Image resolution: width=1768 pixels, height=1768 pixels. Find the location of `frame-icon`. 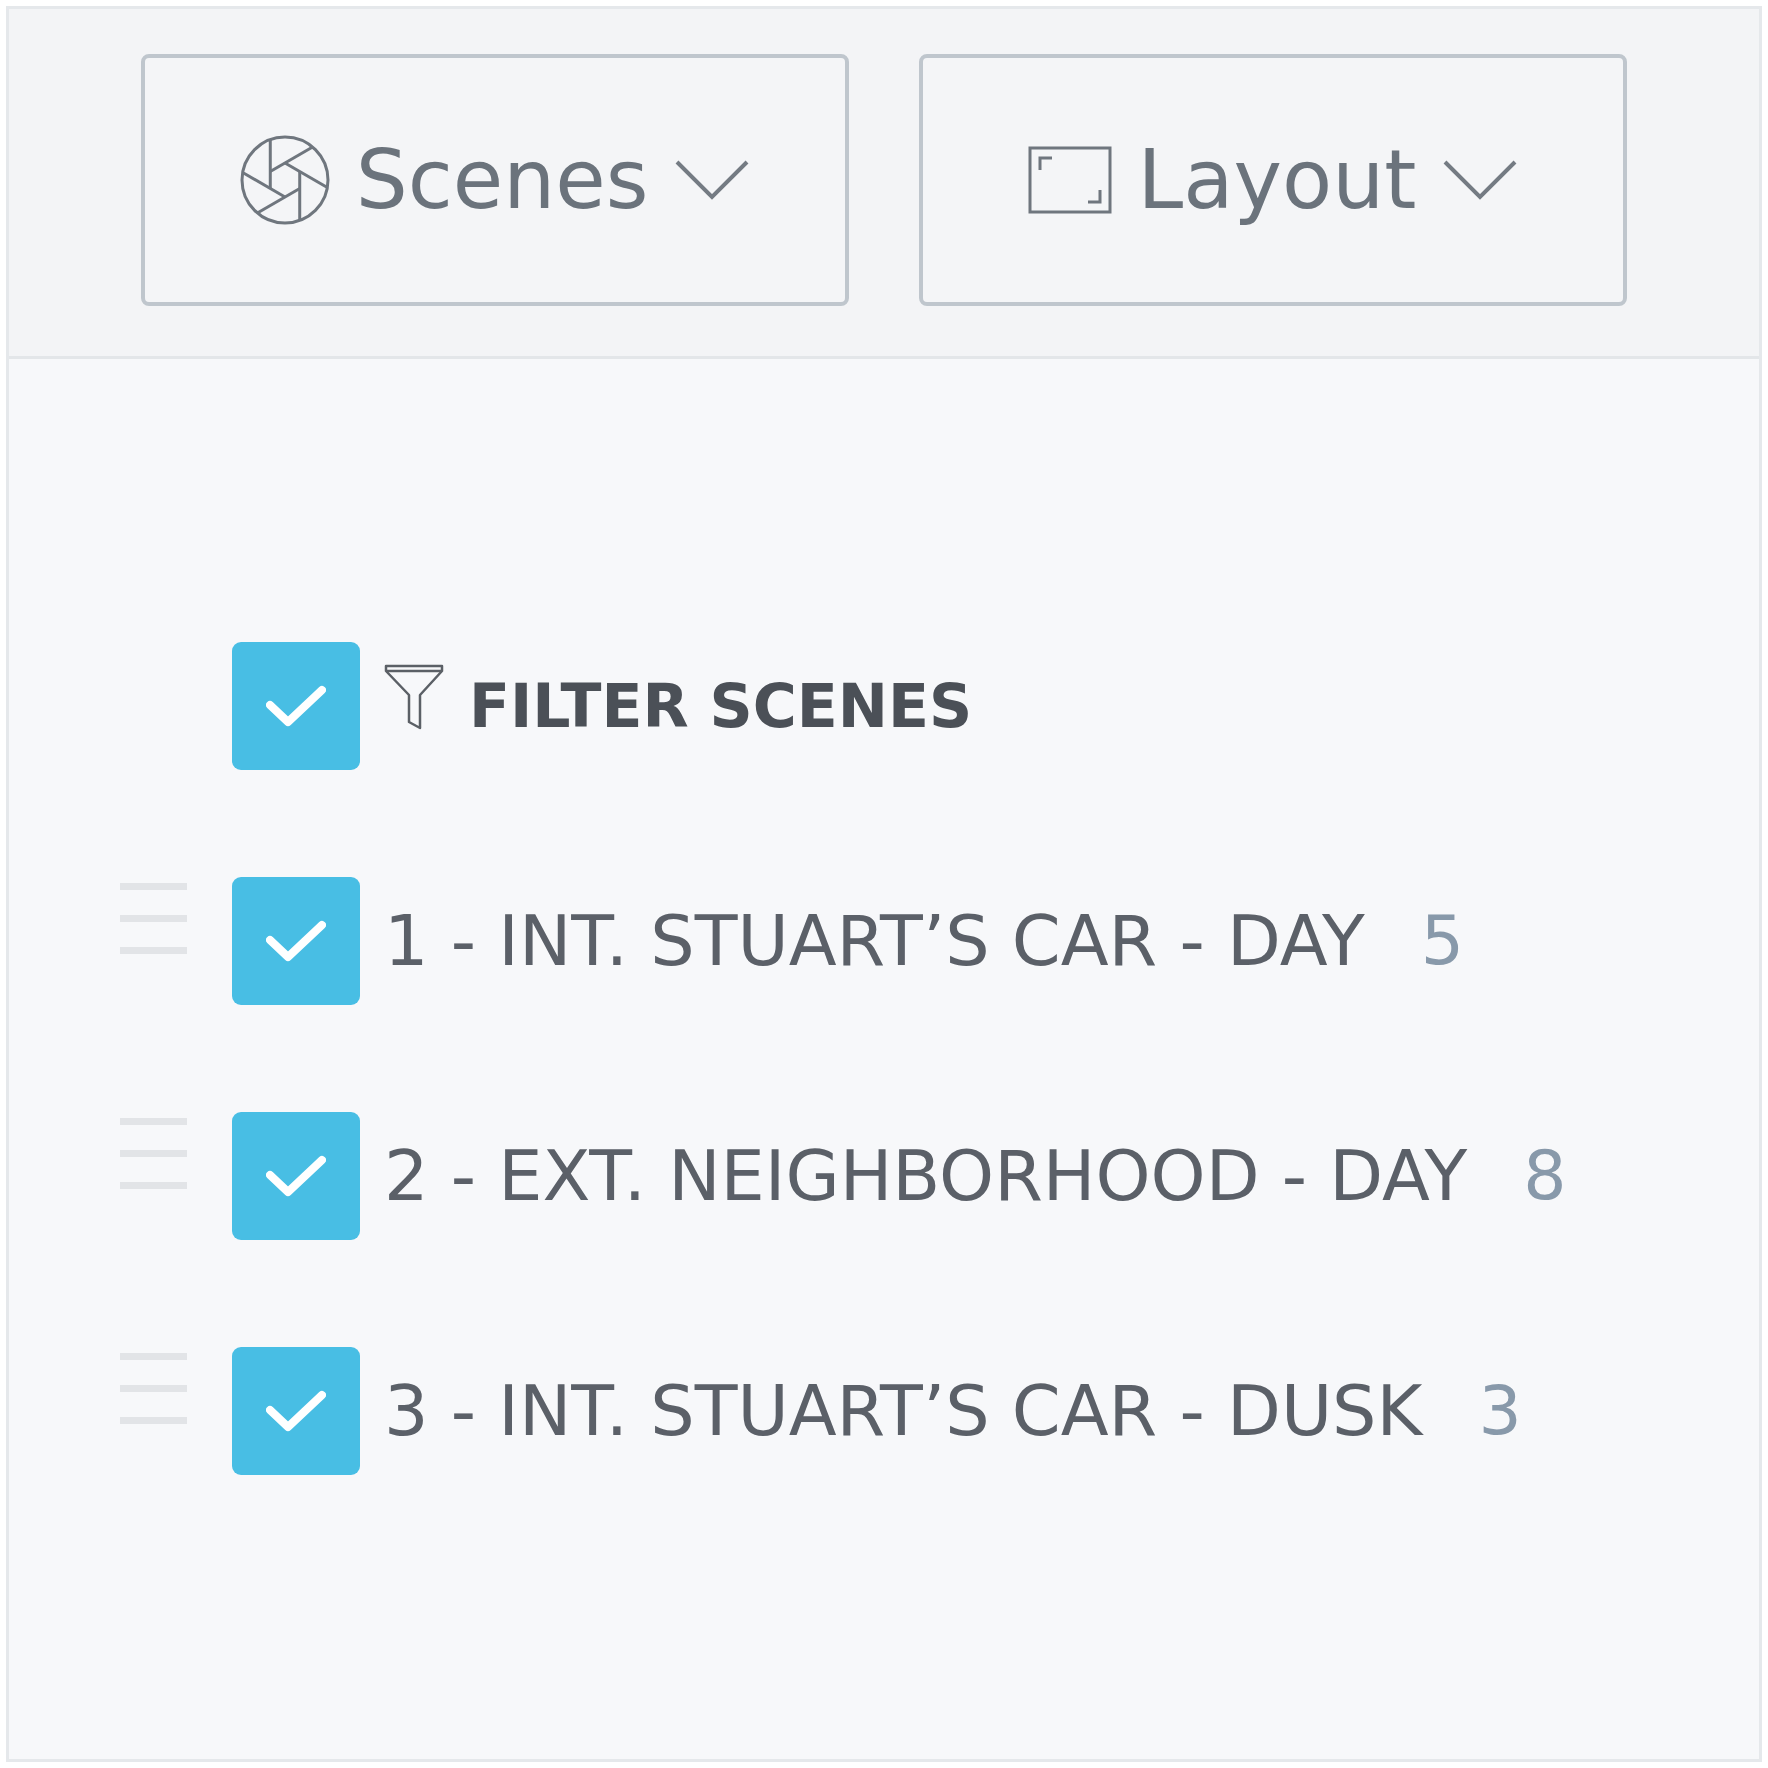

frame-icon is located at coordinates (1069, 180).